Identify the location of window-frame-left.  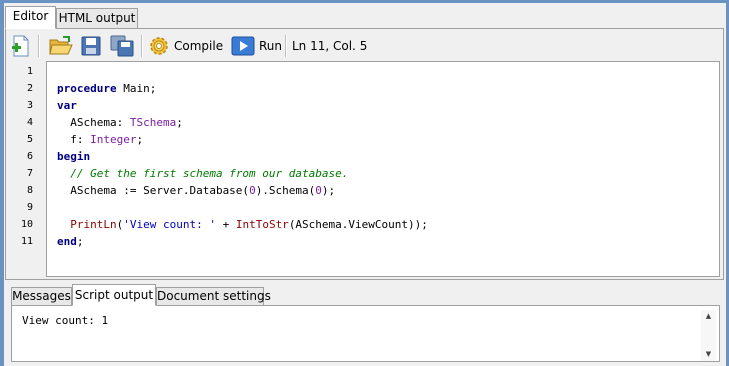
(2, 183).